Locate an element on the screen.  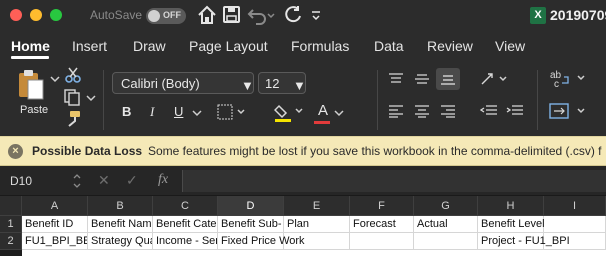
chevron-down-icon: ▼ is located at coordinates (247, 85).